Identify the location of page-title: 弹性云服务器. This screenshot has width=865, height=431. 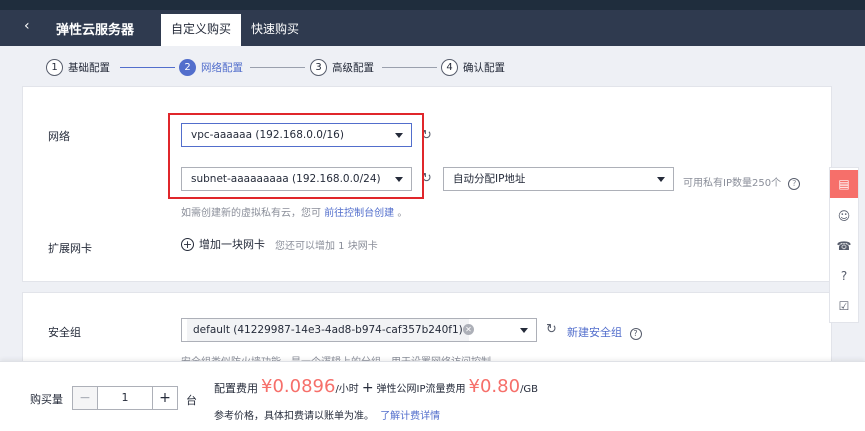
(95, 30).